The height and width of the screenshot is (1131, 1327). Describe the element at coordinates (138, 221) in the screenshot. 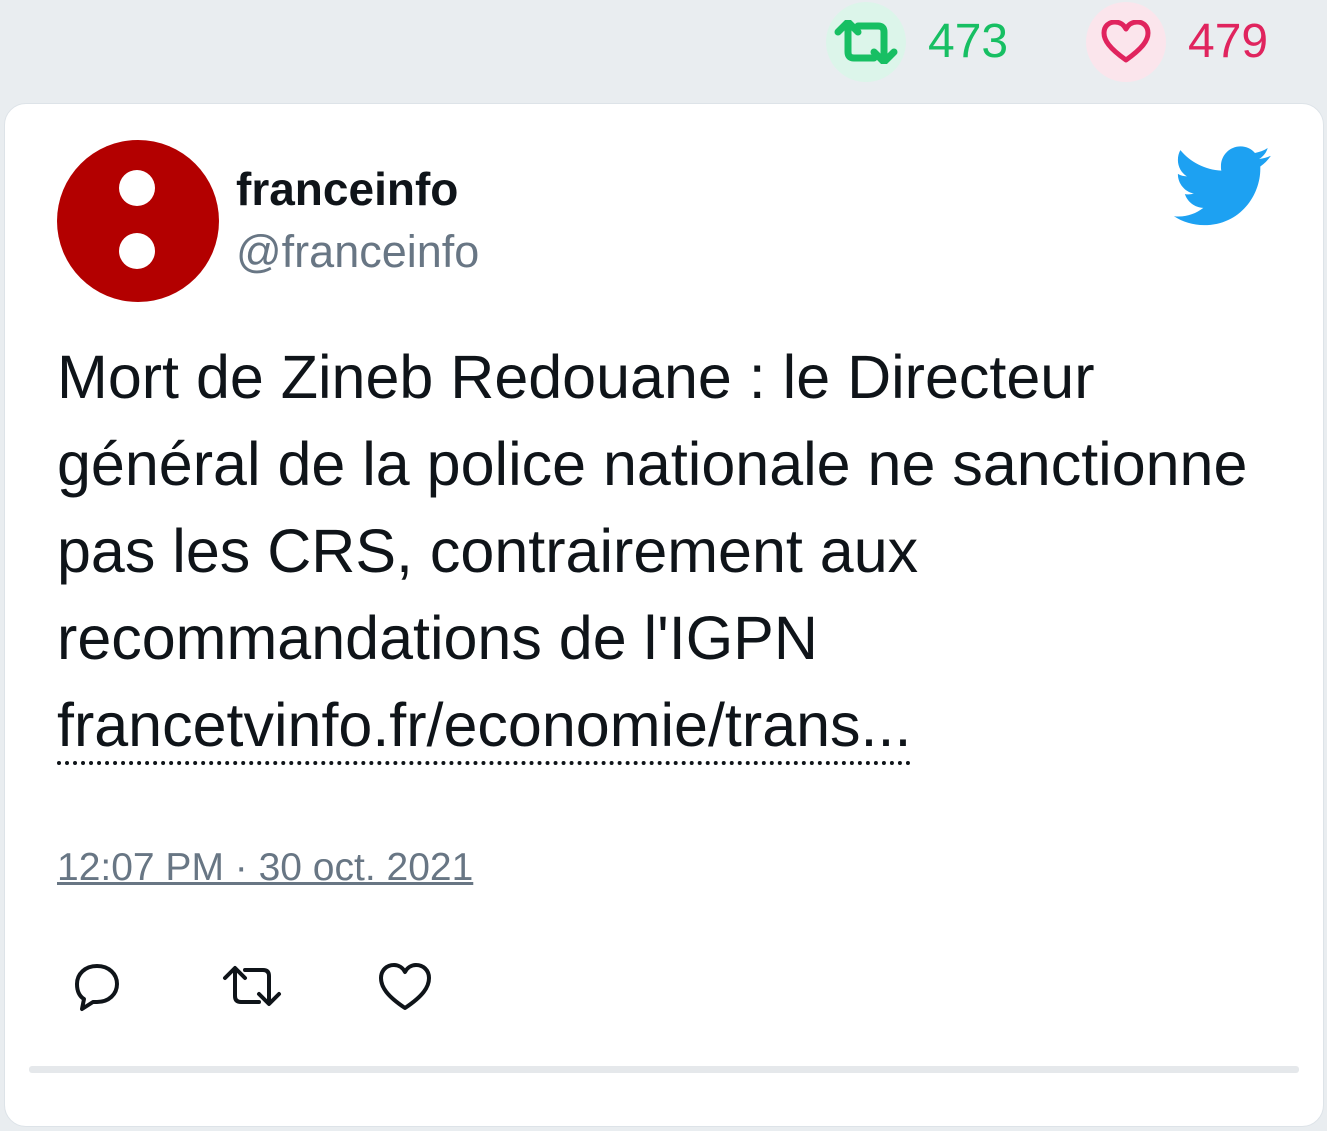

I see `avatar` at that location.